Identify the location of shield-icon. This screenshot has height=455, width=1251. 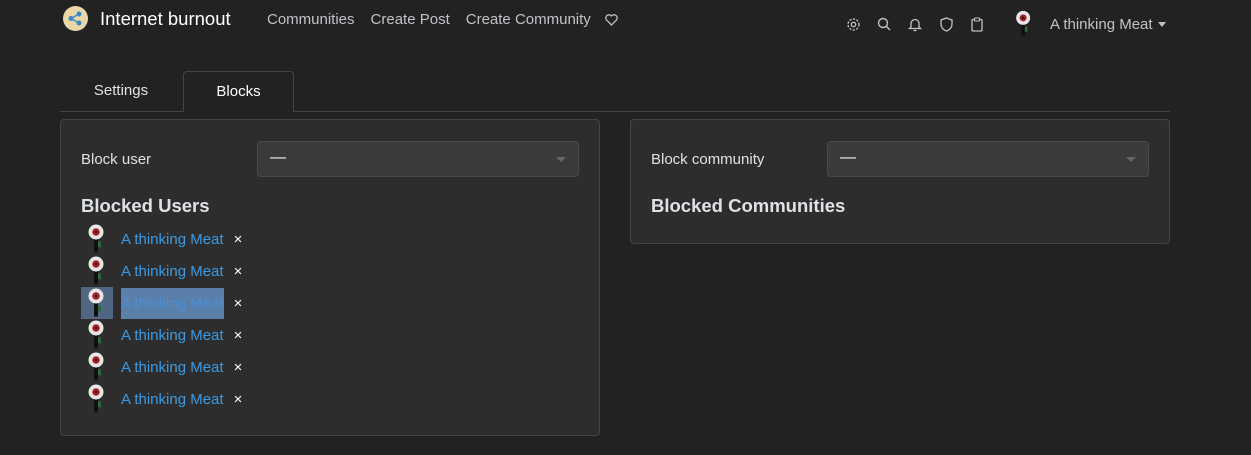
(946, 24).